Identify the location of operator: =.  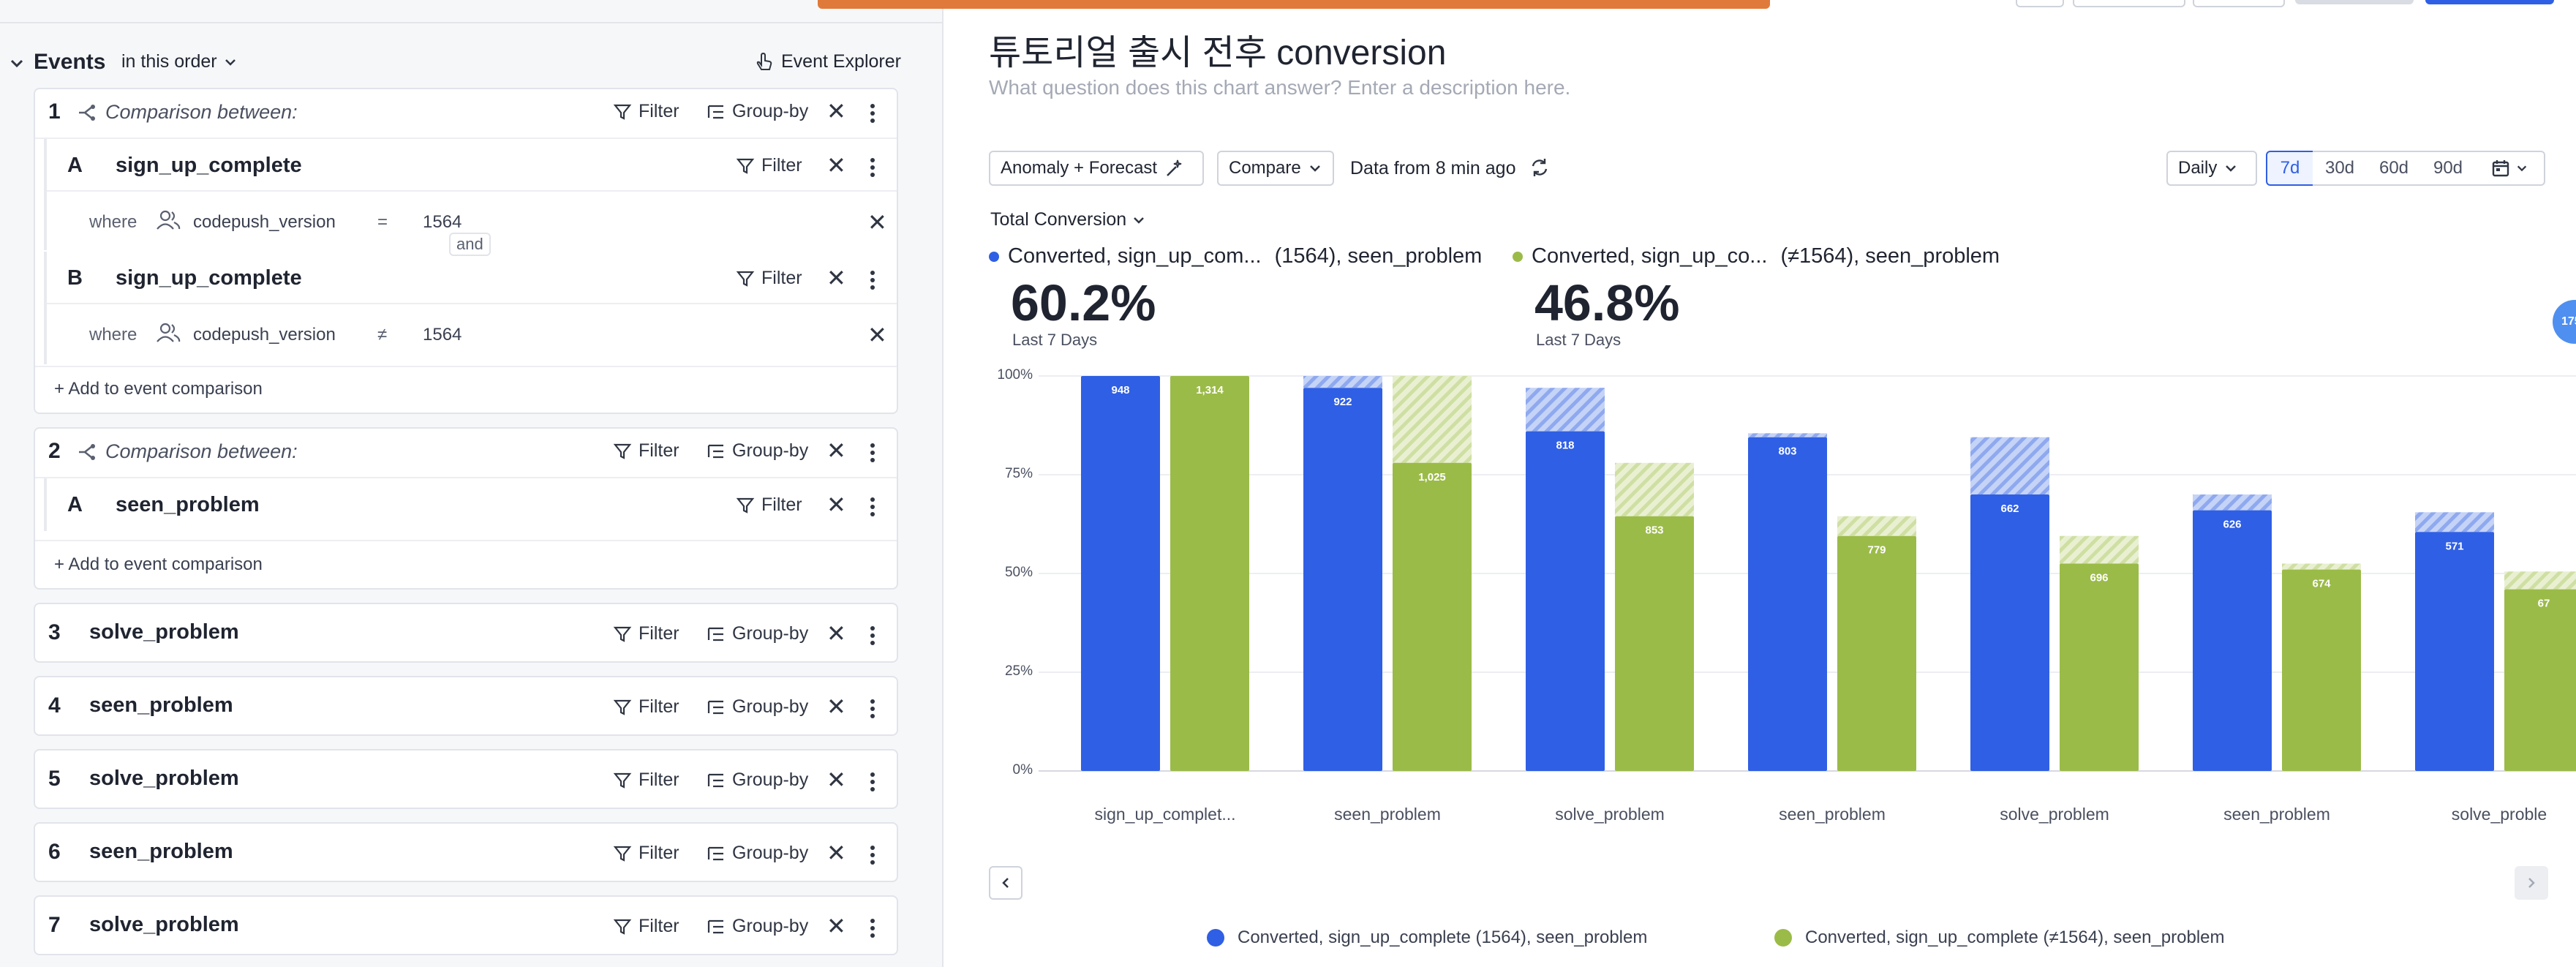
(382, 223).